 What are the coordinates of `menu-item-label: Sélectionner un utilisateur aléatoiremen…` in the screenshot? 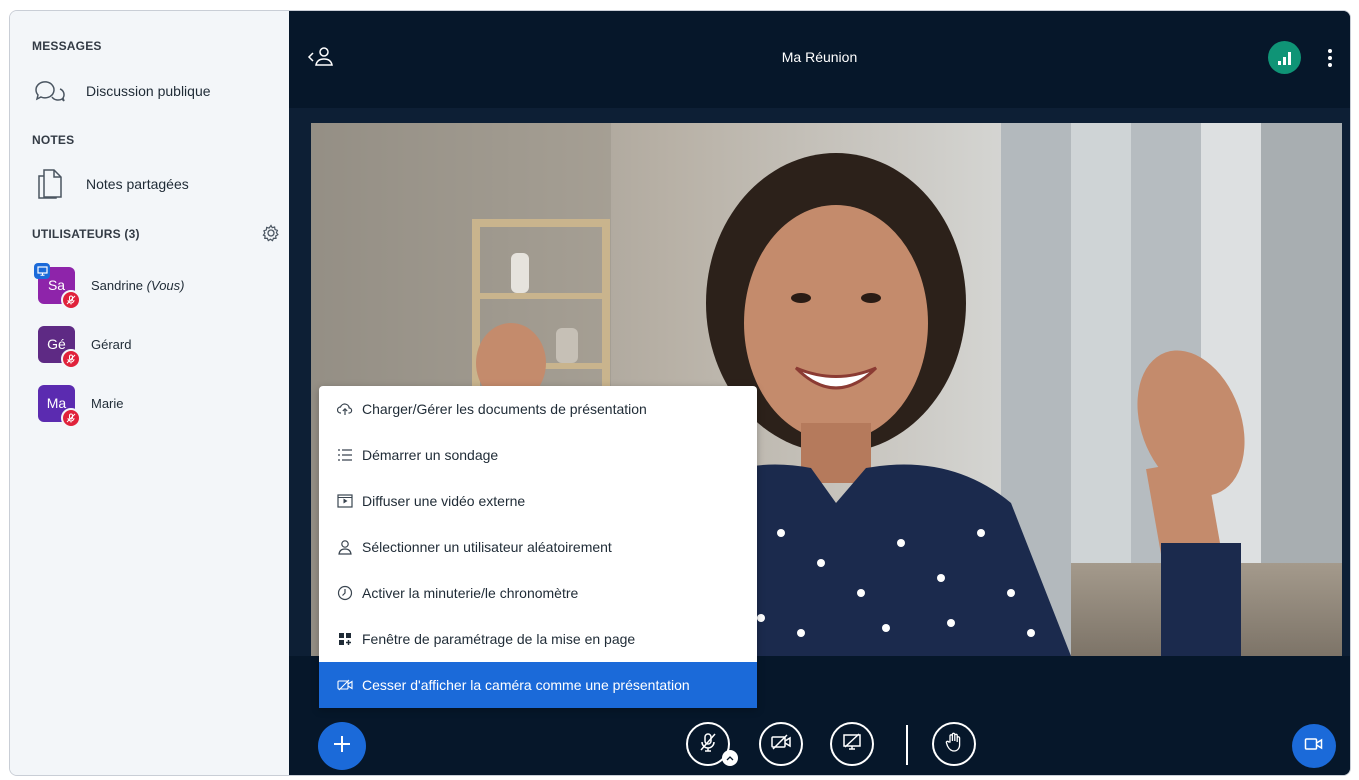 It's located at (487, 547).